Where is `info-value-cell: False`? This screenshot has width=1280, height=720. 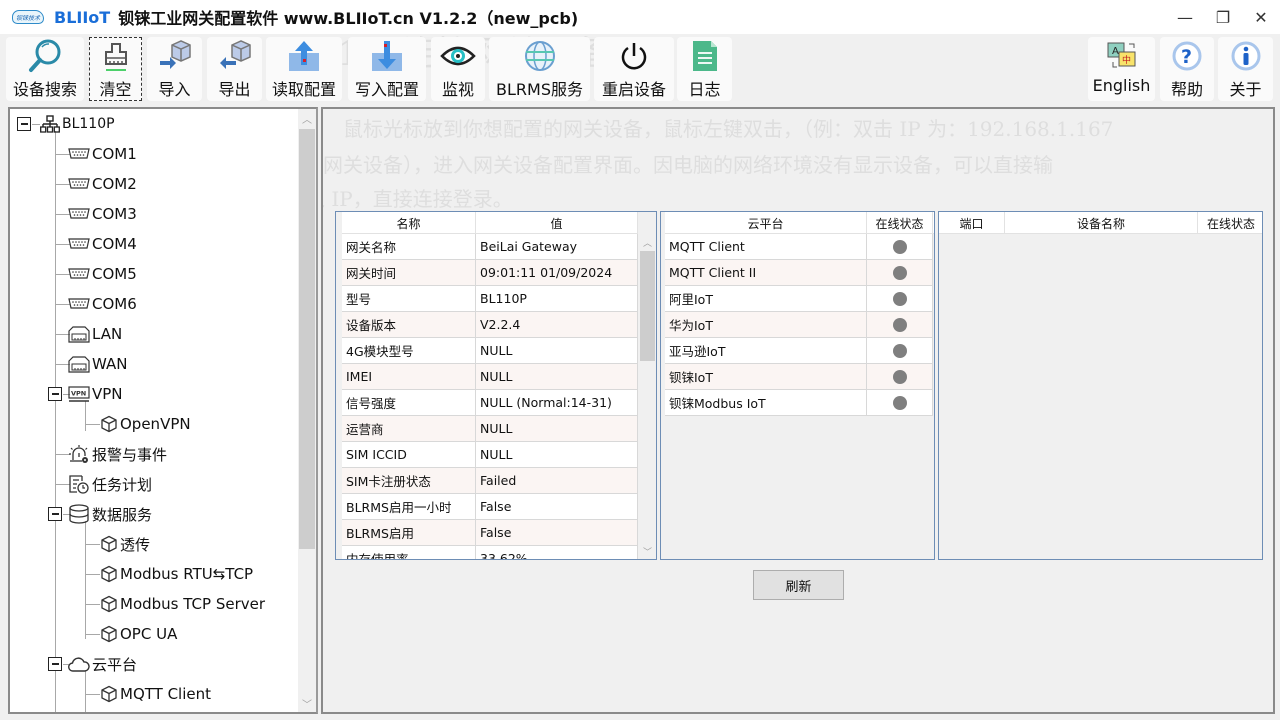 info-value-cell: False is located at coordinates (557, 533).